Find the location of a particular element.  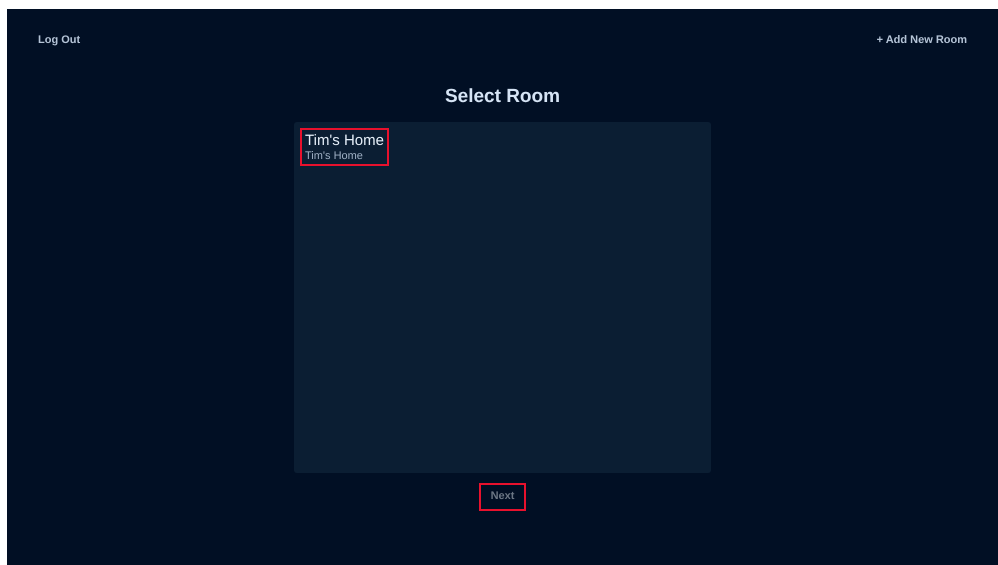

room-item: Tim's Home Tim's Home is located at coordinates (344, 147).